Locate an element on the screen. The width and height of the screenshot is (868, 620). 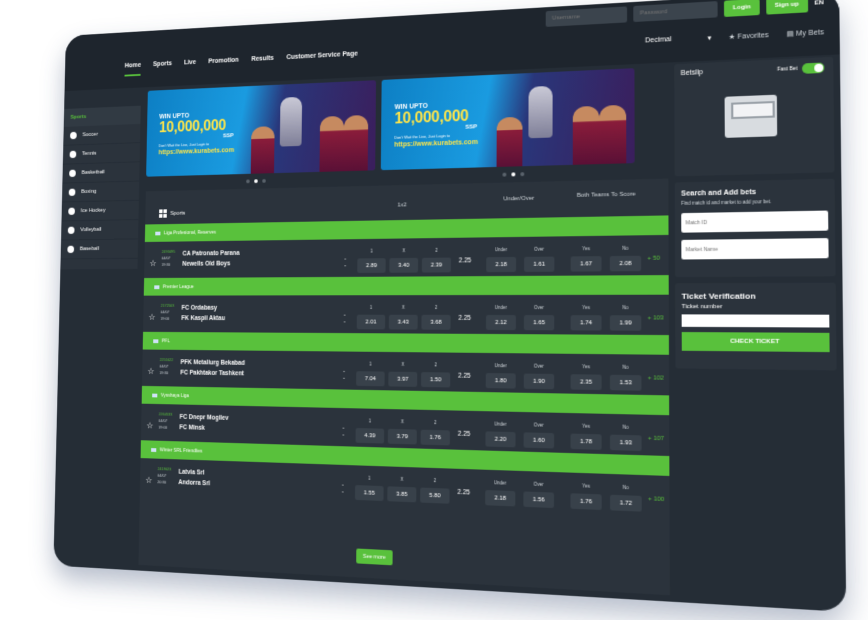
soccer-icon is located at coordinates (73, 135).